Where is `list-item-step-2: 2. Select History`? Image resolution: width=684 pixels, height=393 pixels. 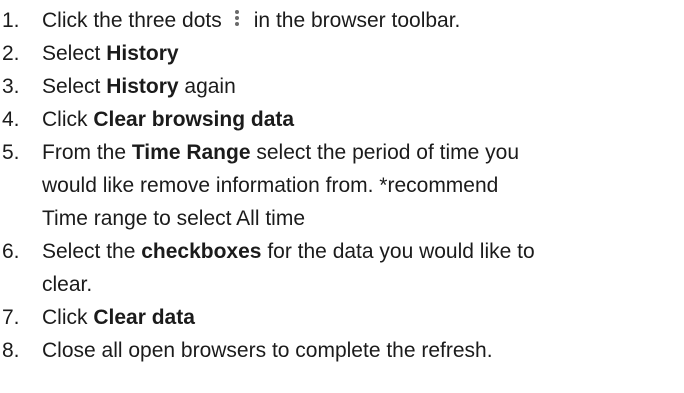 list-item-step-2: 2. Select History is located at coordinates (342, 53).